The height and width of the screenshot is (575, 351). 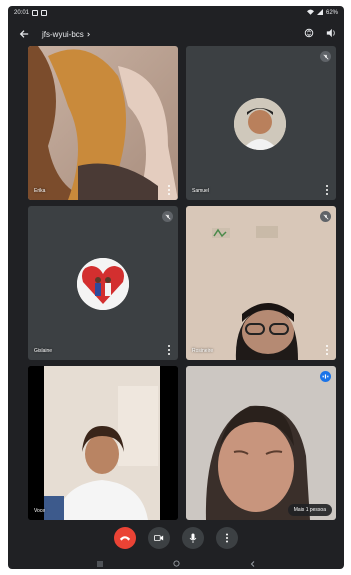 I want to click on speaking-indicator-icon, so click(x=325, y=376).